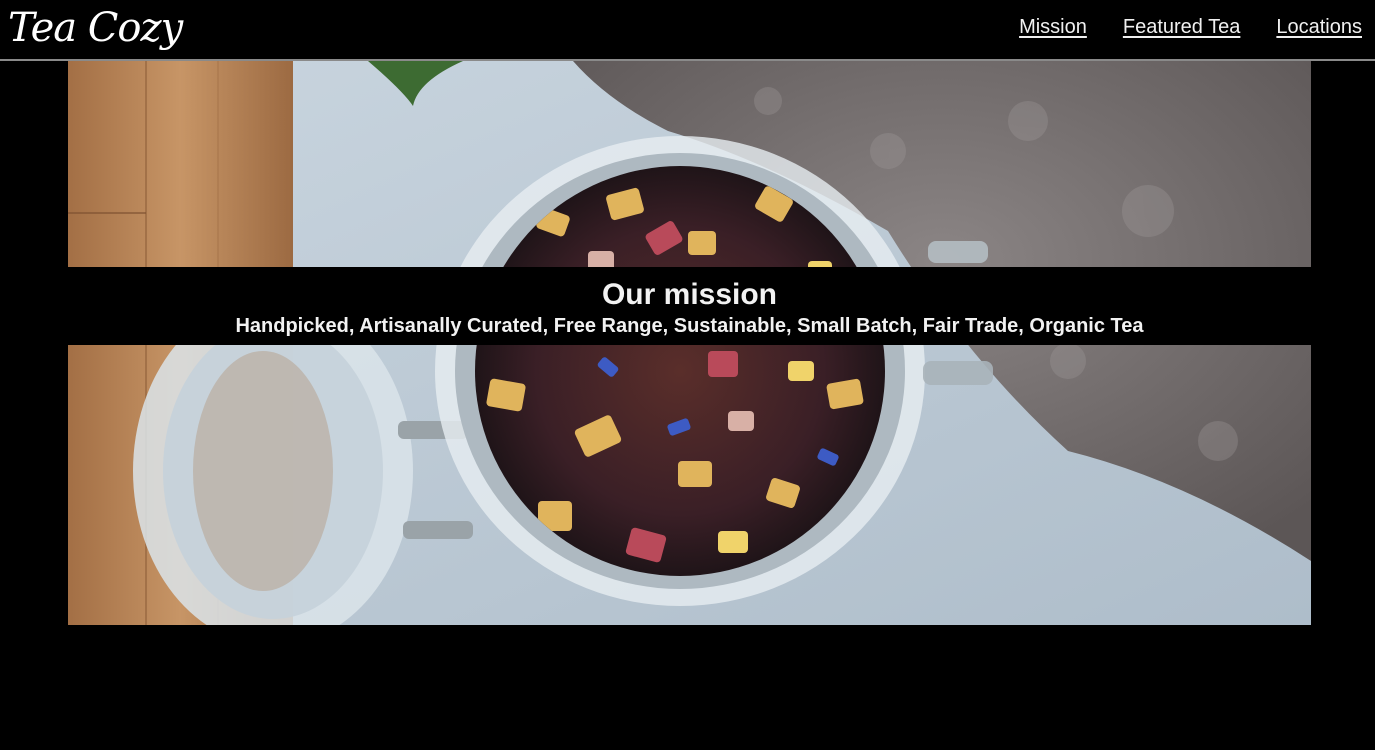 The height and width of the screenshot is (750, 1375). What do you see at coordinates (687, 30) in the screenshot?
I see `site-header: Tea Cozy Mission Featured Tea Locations` at bounding box center [687, 30].